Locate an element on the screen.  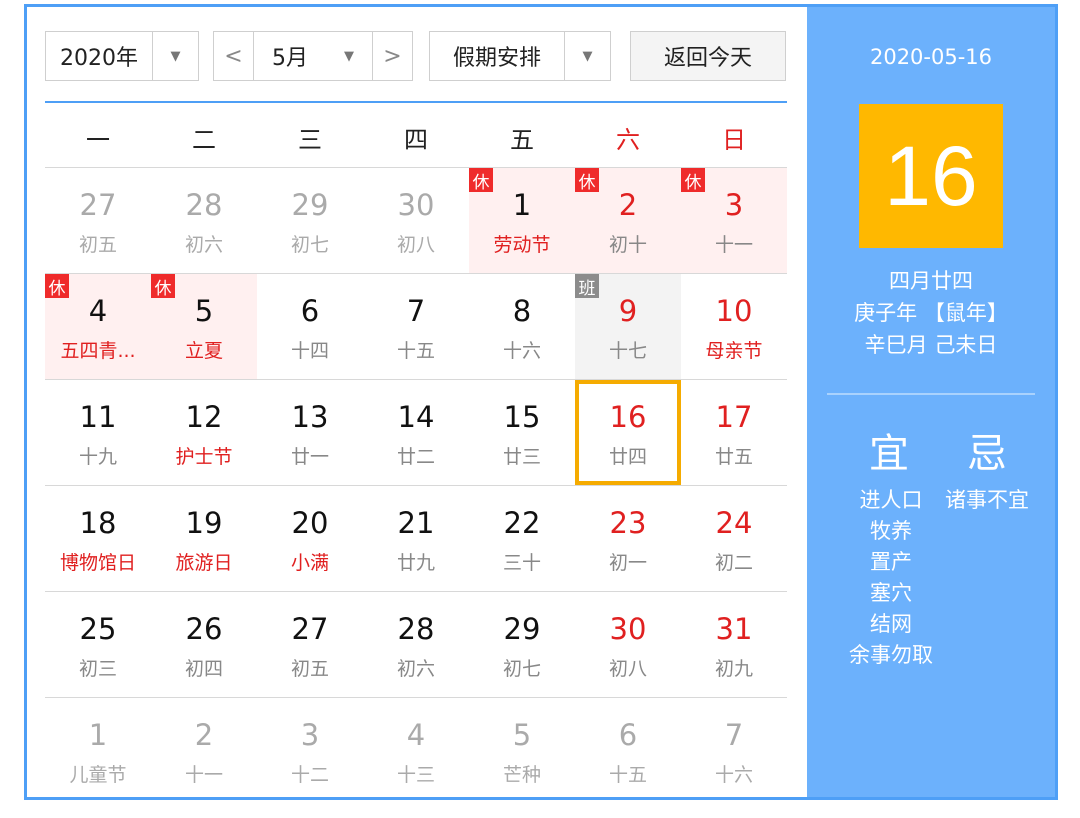
day-number: 11 is located at coordinates (98, 417).